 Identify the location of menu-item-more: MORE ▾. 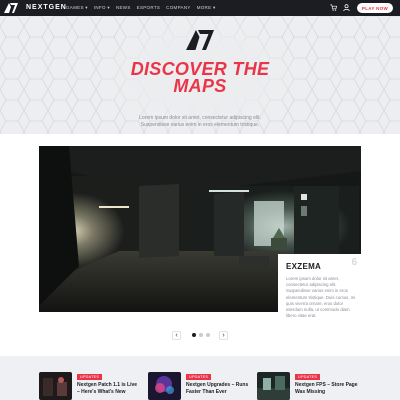
(206, 8).